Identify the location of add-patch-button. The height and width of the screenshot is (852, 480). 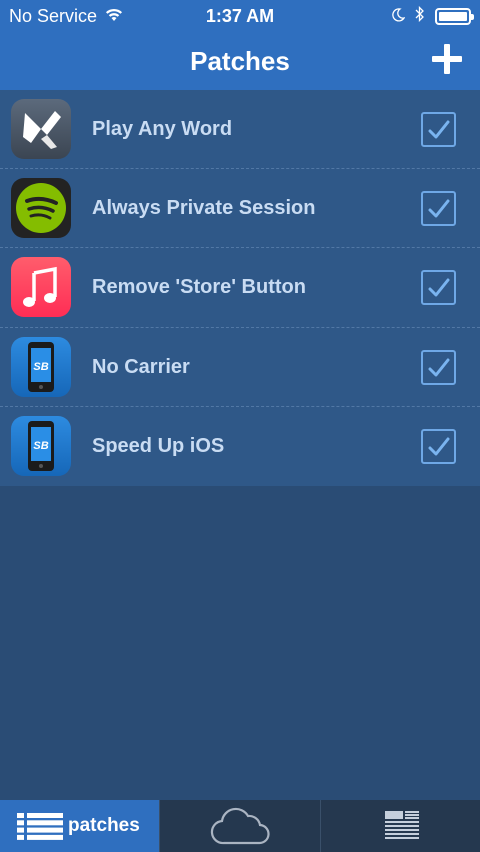
(447, 59).